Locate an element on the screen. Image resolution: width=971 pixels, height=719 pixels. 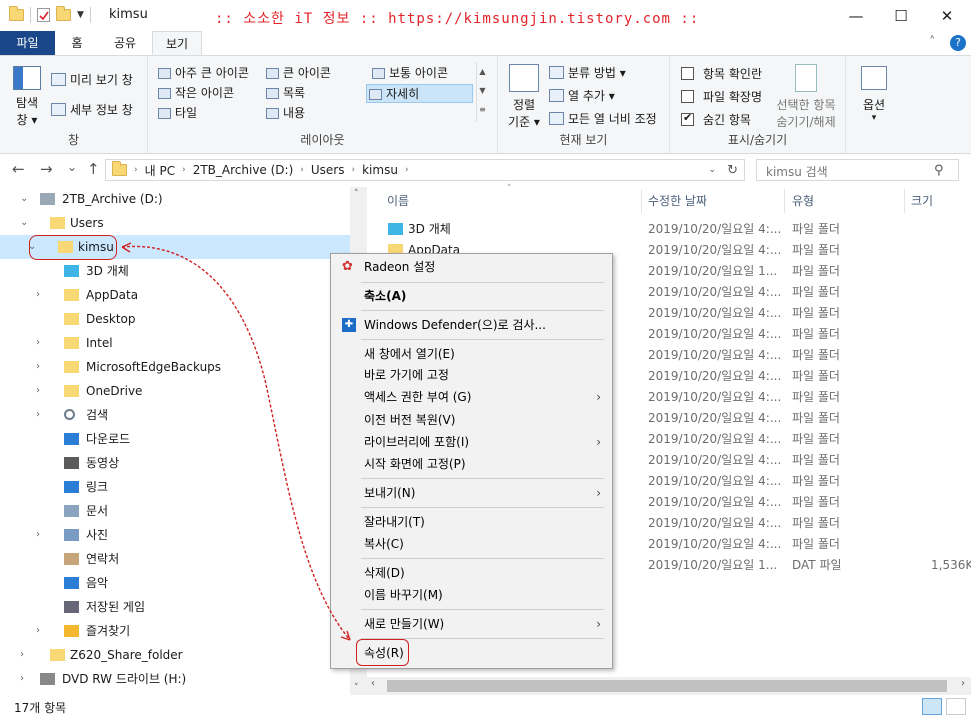
layout-tiles: 타일 is located at coordinates (176, 113).